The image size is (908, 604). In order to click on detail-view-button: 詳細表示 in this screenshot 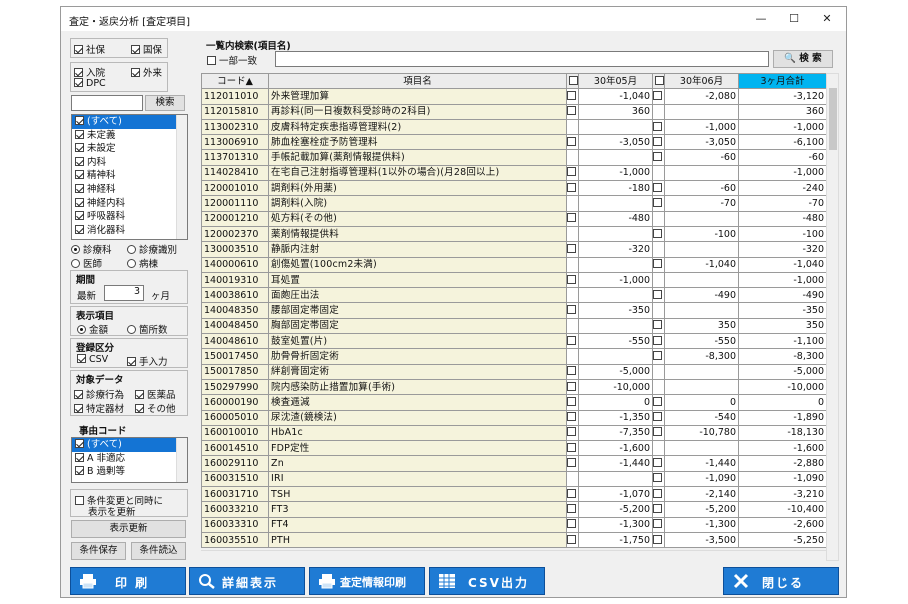, I will do `click(247, 581)`.